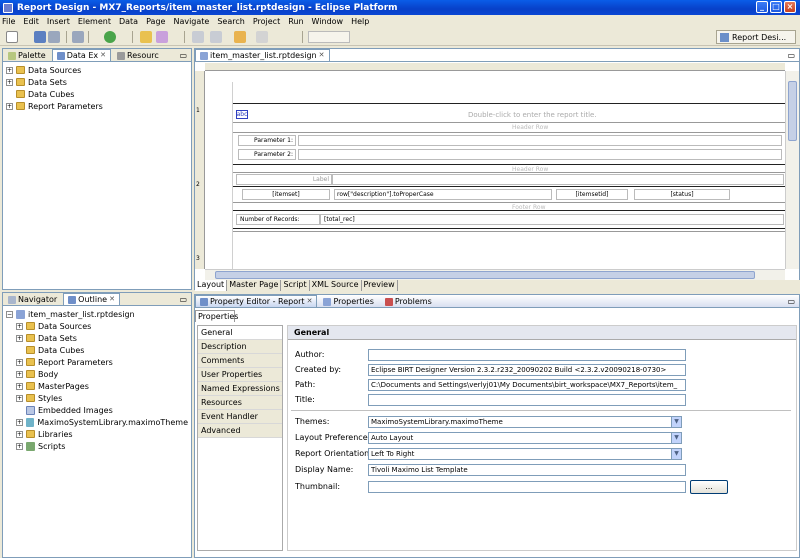 The image size is (800, 558). Describe the element at coordinates (240, 389) in the screenshot. I see `nav-named-expressions: Named Expressions` at that location.